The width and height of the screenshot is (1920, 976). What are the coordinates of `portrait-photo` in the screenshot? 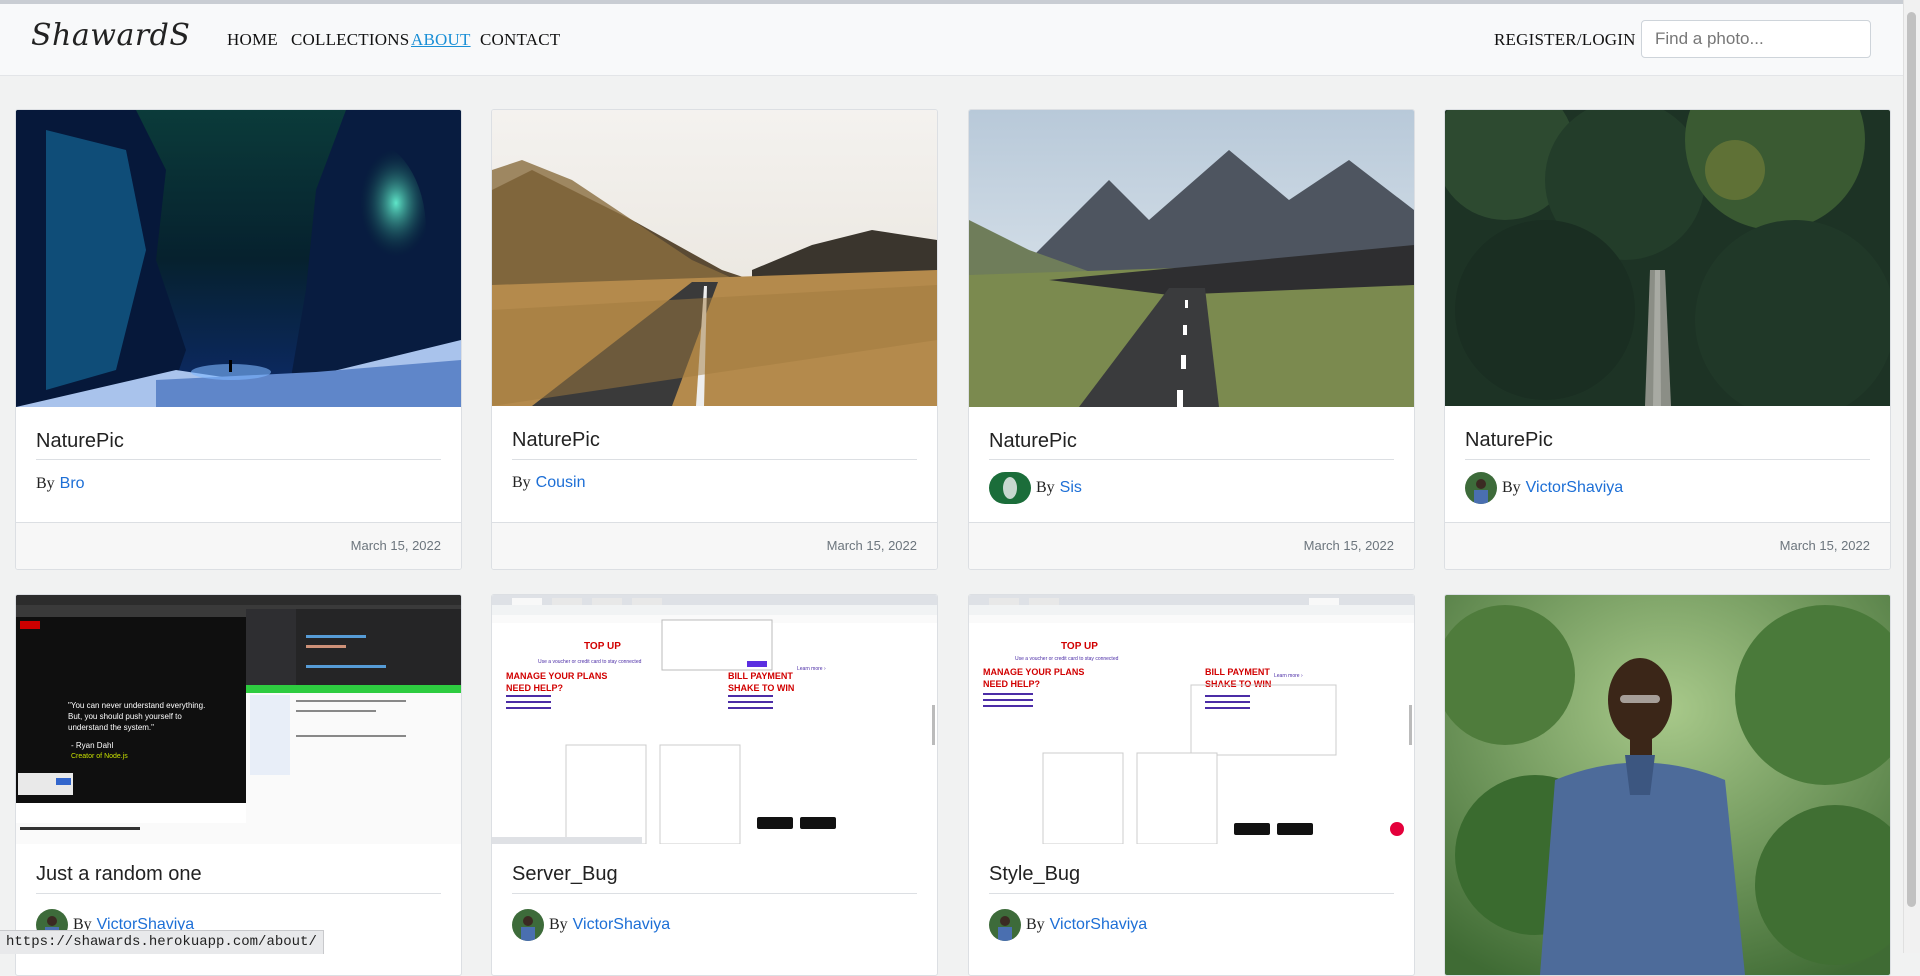 It's located at (1667, 785).